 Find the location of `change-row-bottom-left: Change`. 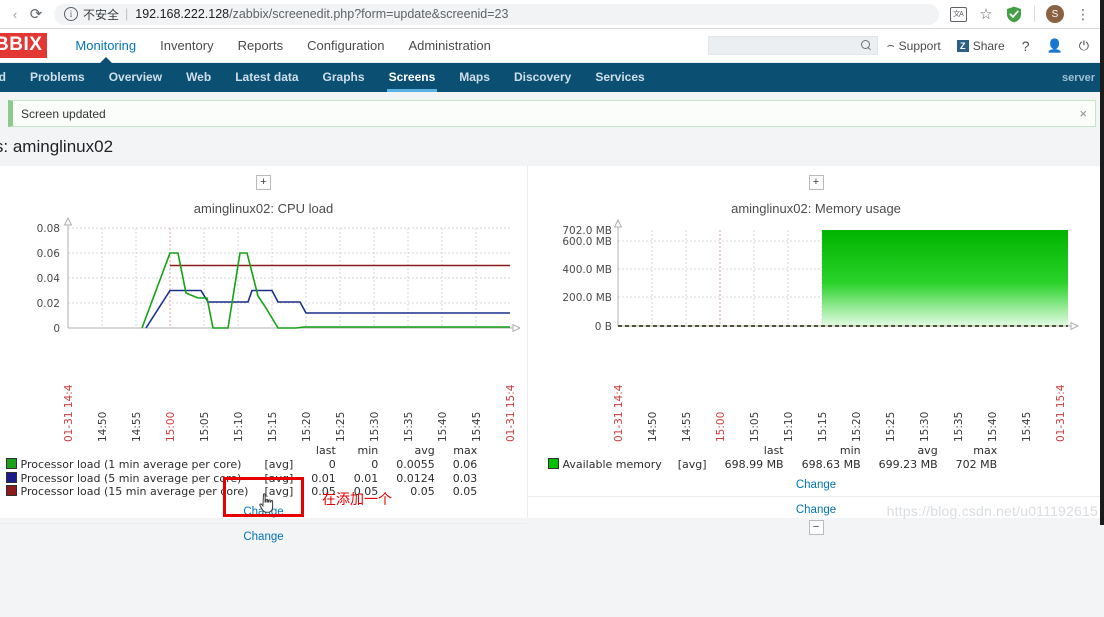

change-row-bottom-left: Change is located at coordinates (263, 533).